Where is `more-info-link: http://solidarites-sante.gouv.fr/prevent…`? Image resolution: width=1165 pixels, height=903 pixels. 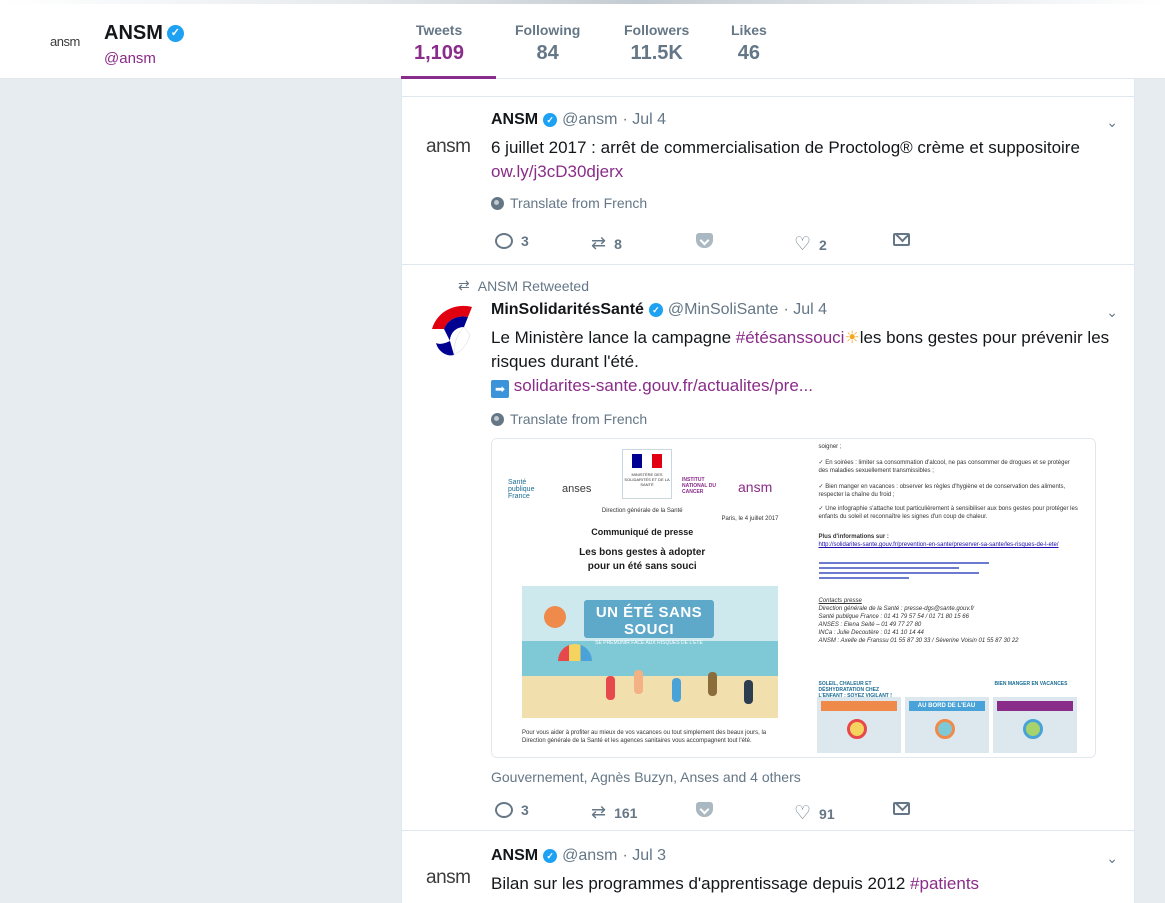
more-info-link: http://solidarites-sante.gouv.fr/prevent… is located at coordinates (950, 545).